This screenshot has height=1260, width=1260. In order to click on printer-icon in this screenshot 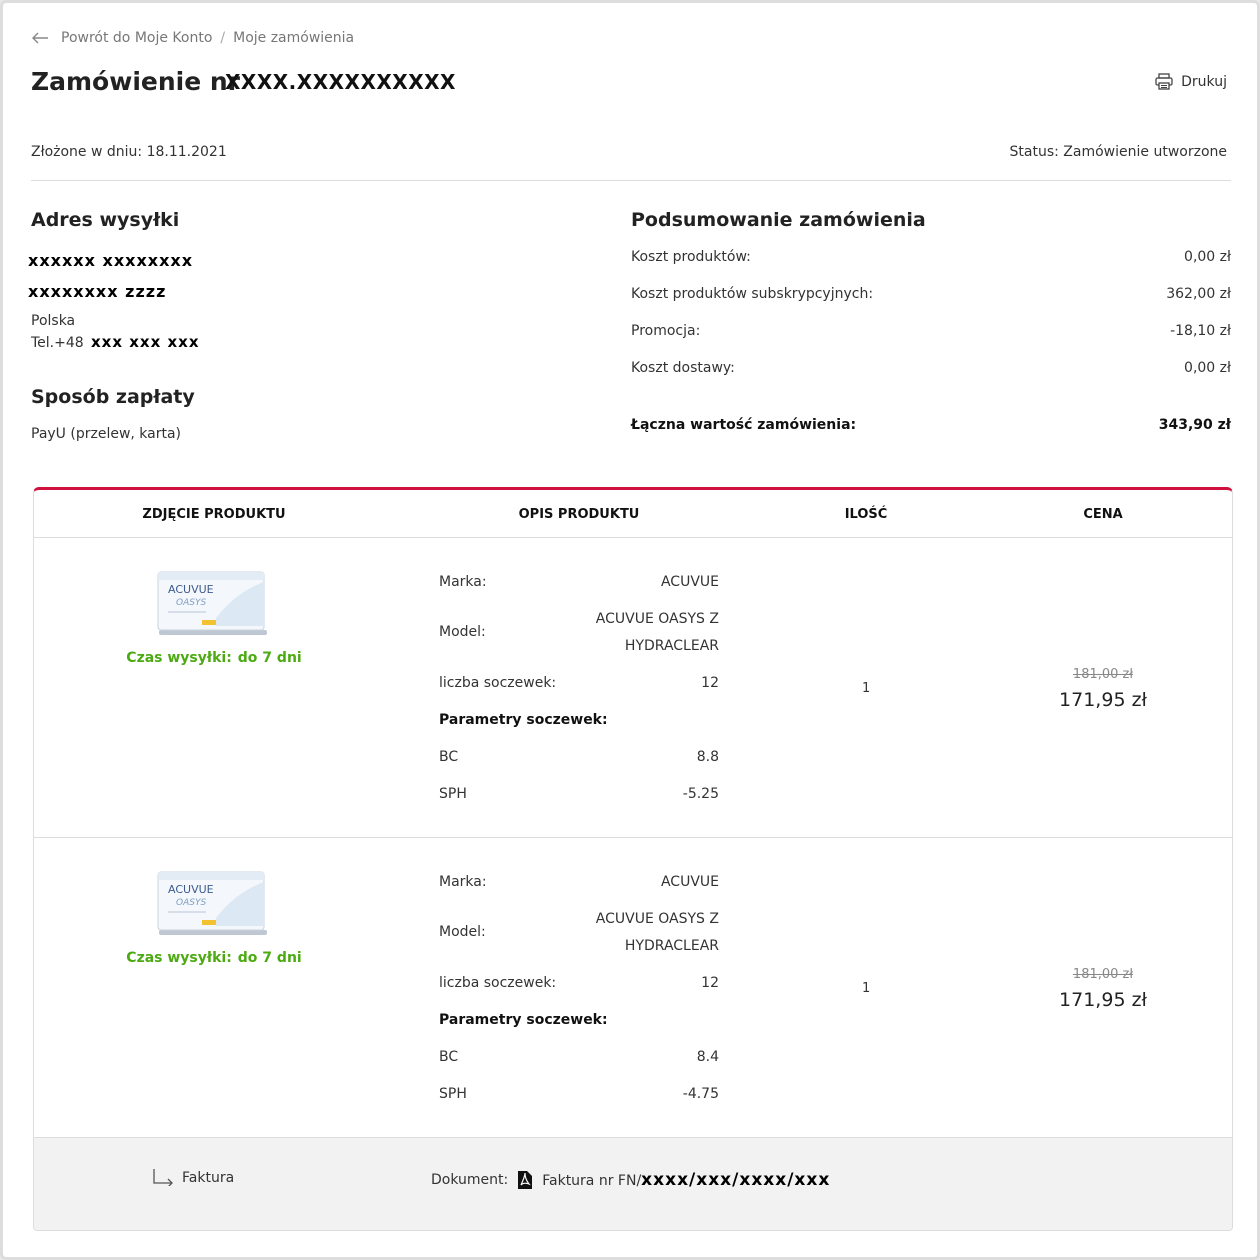, I will do `click(1164, 81)`.